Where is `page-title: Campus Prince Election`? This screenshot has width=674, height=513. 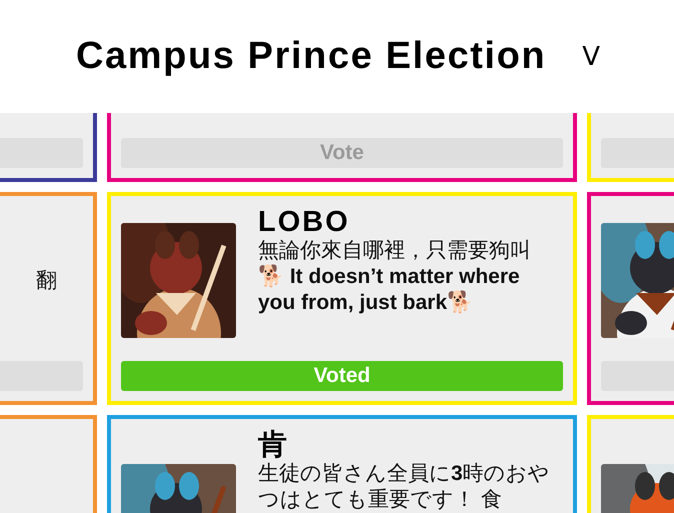
page-title: Campus Prince Election is located at coordinates (311, 56).